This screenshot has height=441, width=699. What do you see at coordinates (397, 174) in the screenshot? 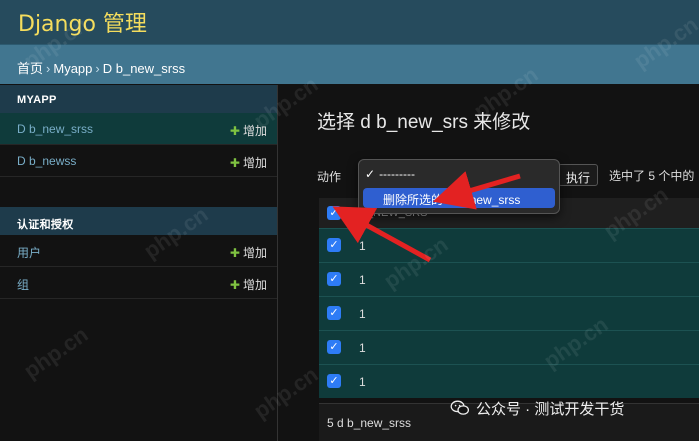
I see `option-label: ---------` at bounding box center [397, 174].